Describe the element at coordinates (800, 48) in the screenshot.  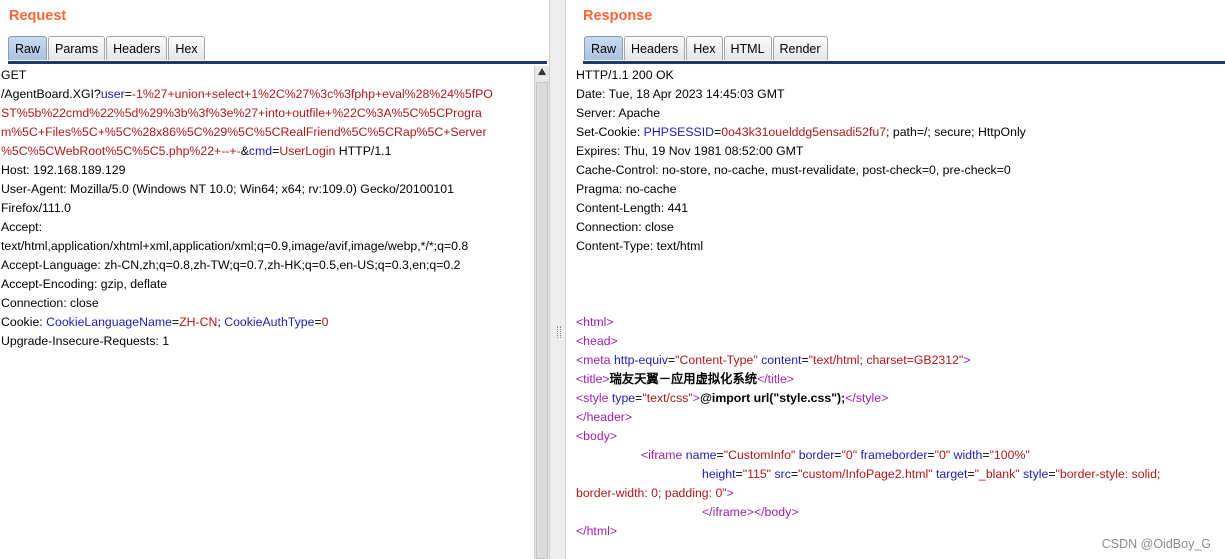
I see `response-tab-render: Render` at that location.